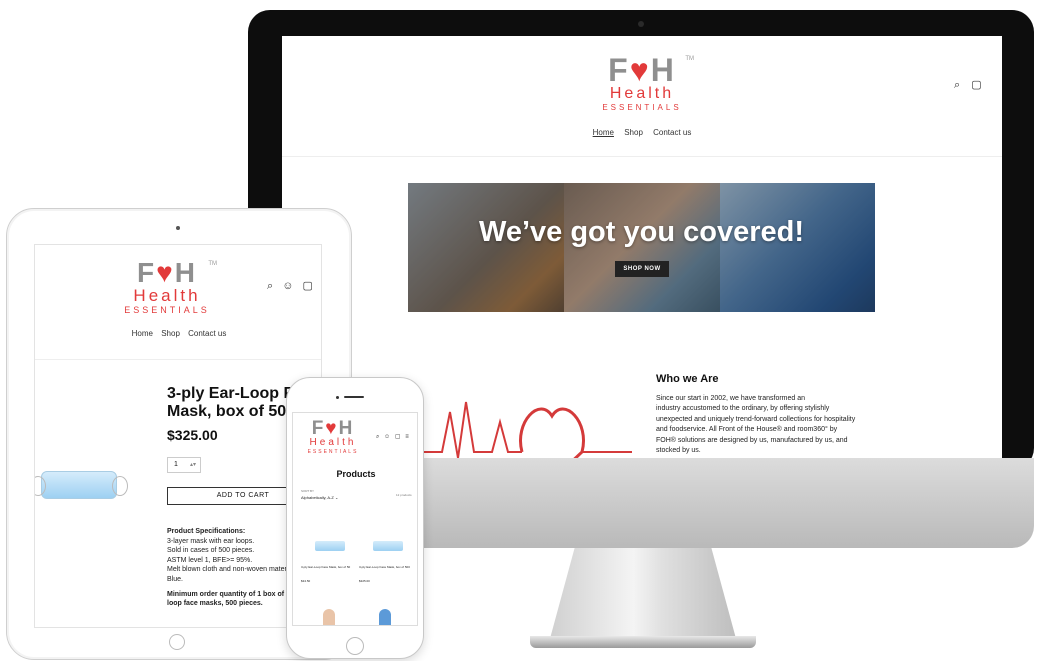  I want to click on hero-banner: We’ve got you covered! SHOP NOW, so click(641, 247).